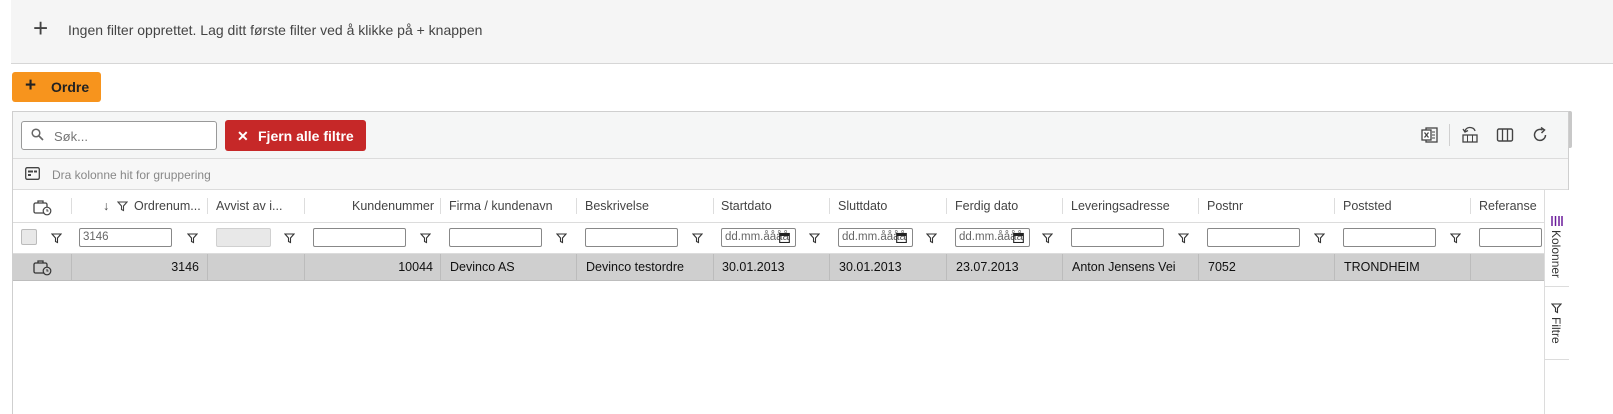  Describe the element at coordinates (31, 85) in the screenshot. I see `plus-icon: +` at that location.